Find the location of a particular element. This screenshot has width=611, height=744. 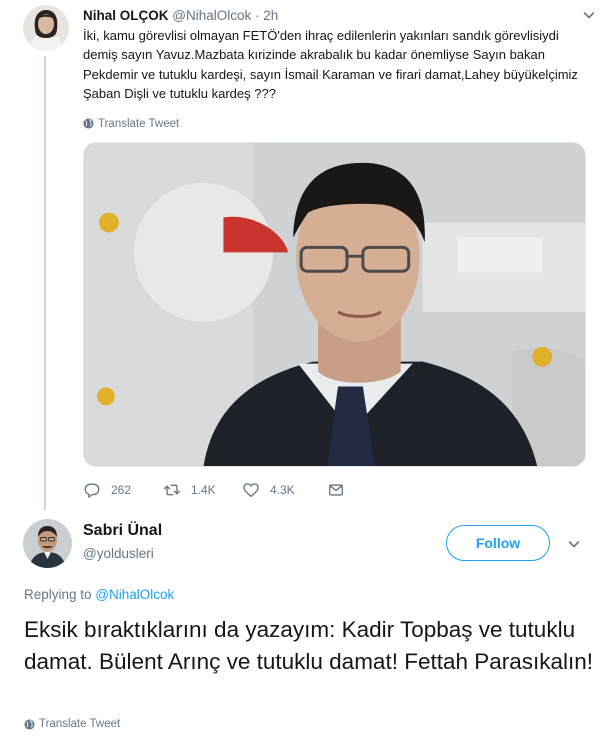

retweet-count: 1.4K is located at coordinates (203, 490).